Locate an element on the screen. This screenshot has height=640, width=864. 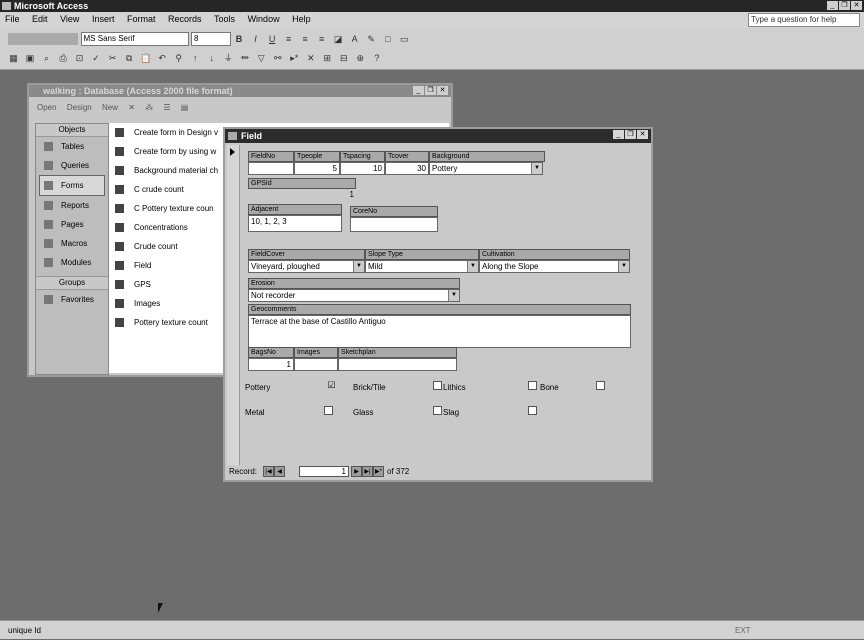
cut-icon: ✂ is located at coordinates (112, 58).